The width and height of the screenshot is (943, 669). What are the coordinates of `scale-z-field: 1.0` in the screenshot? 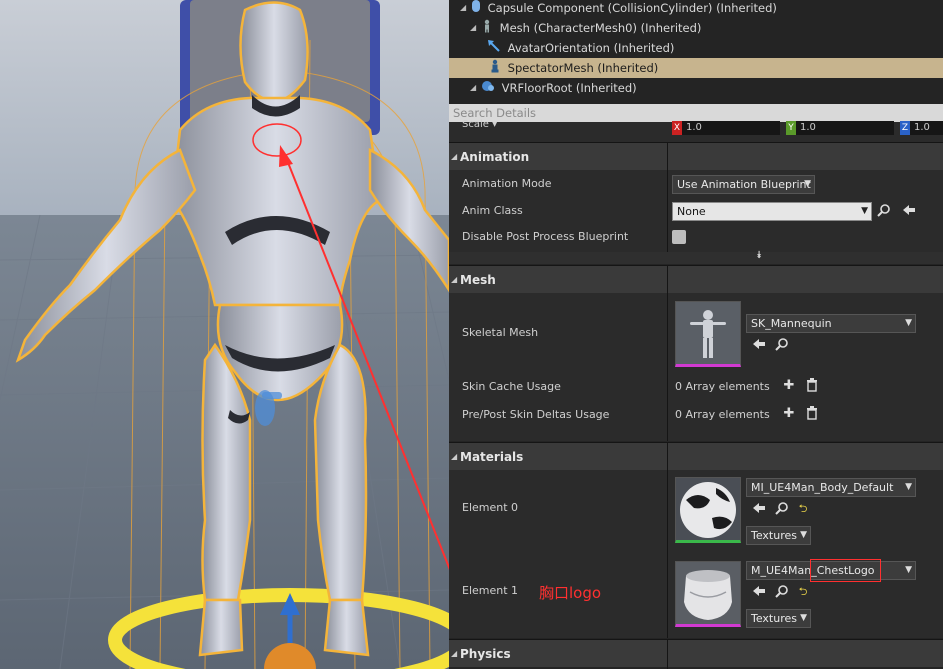 It's located at (926, 128).